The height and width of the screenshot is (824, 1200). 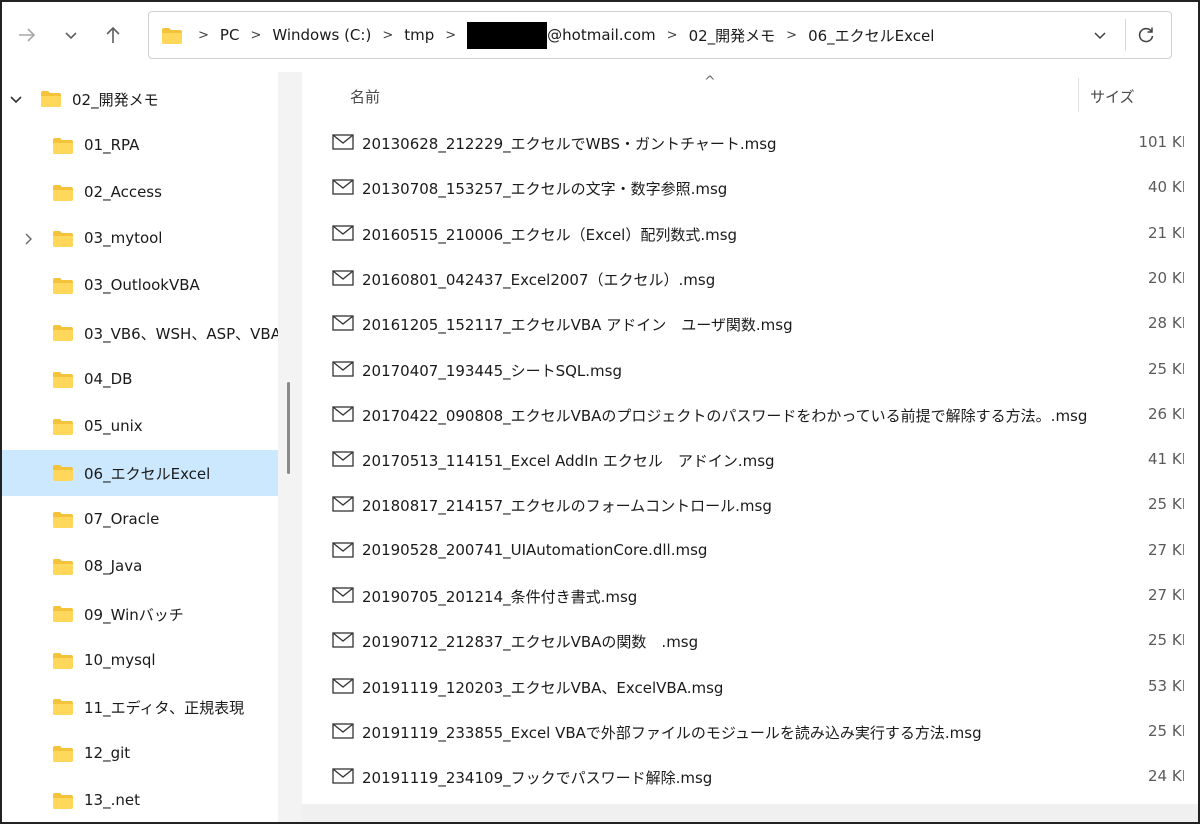 What do you see at coordinates (112, 800) in the screenshot?
I see `sidebar-folder-label: 13_.net` at bounding box center [112, 800].